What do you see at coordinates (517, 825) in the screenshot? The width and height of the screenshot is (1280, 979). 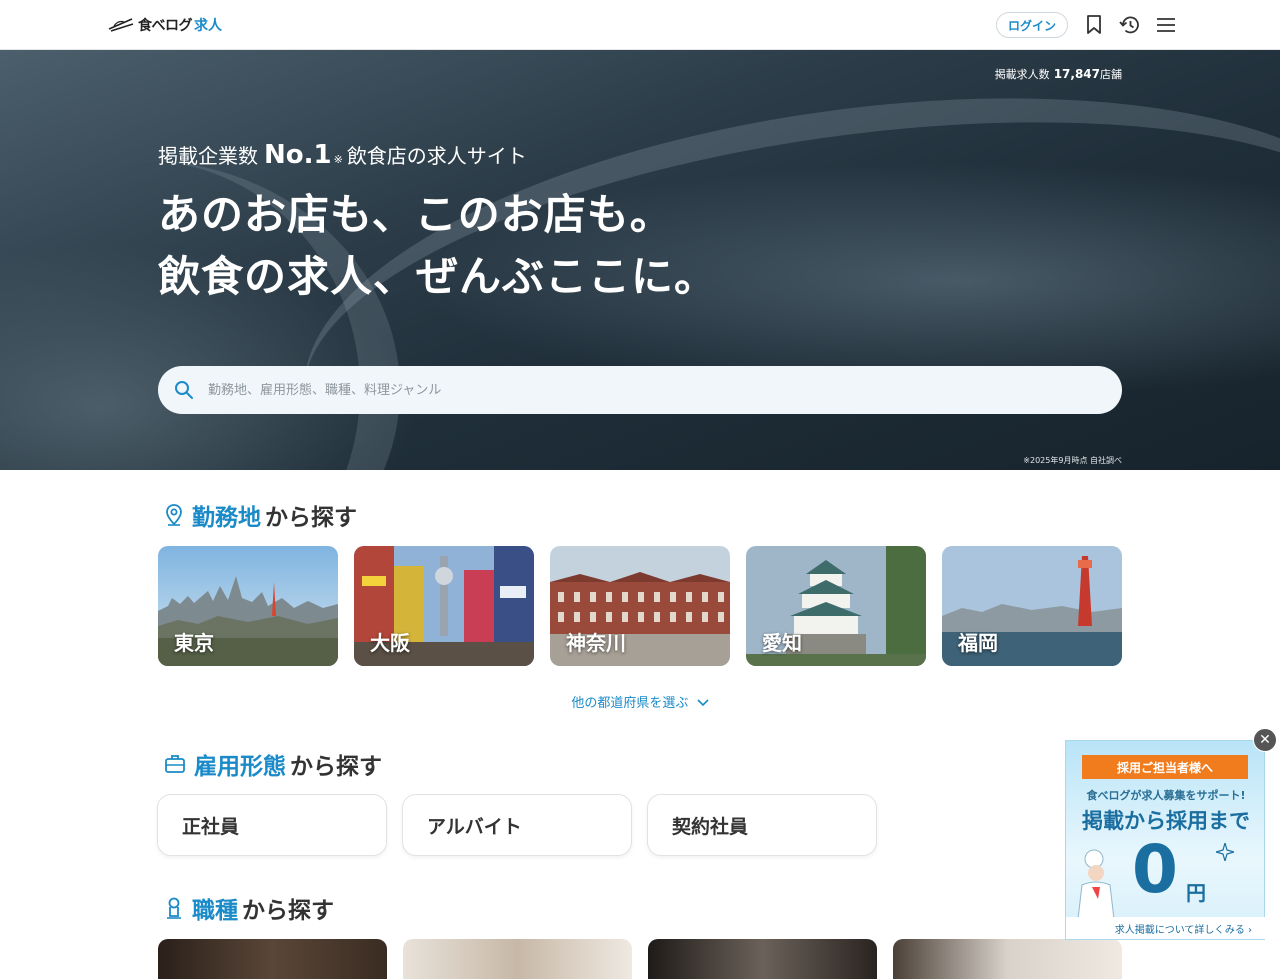 I see `employment-parttime-button: アルバイト` at bounding box center [517, 825].